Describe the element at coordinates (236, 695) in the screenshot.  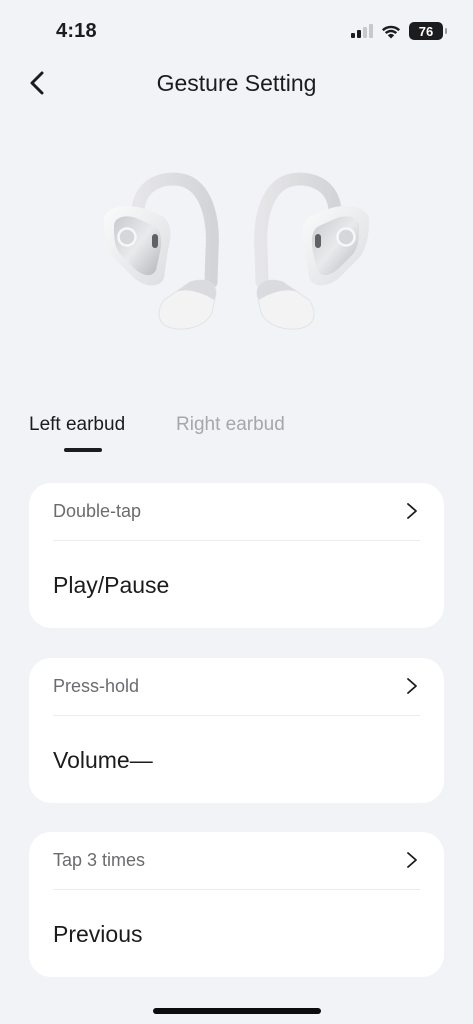
I see `gesture-card-header: Press-hold` at that location.